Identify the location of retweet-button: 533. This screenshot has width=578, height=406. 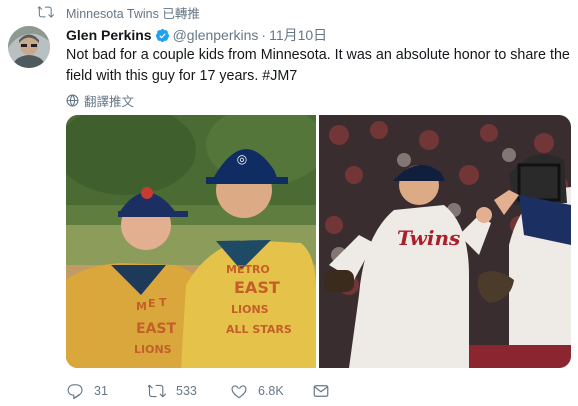
(189, 391).